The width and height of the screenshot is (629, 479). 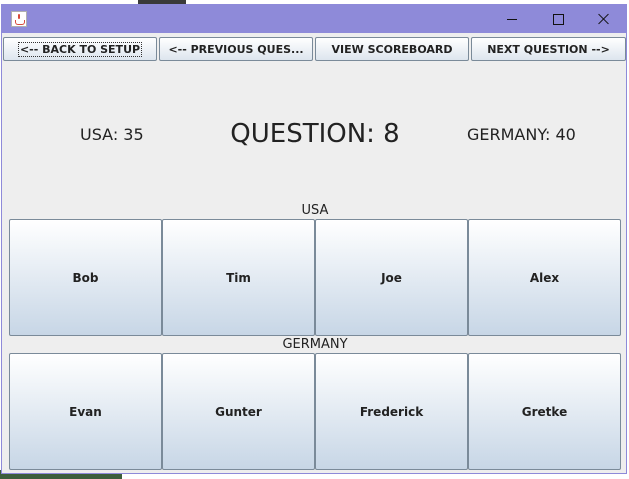 I want to click on player-button-alex: Alex, so click(x=544, y=277).